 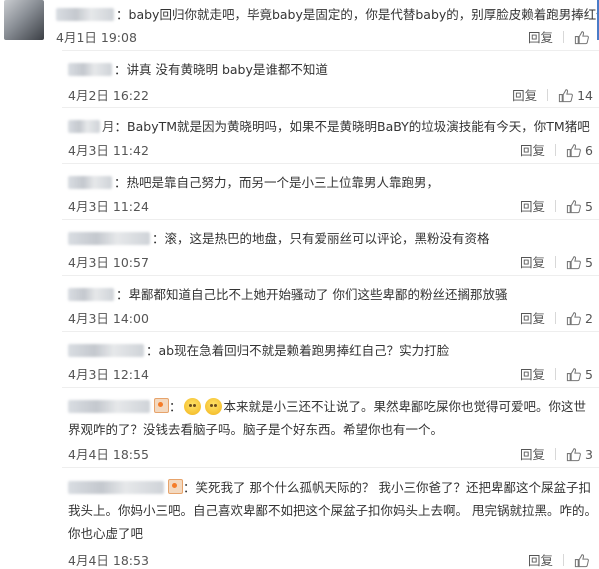 I want to click on like-count: 14, so click(x=585, y=95).